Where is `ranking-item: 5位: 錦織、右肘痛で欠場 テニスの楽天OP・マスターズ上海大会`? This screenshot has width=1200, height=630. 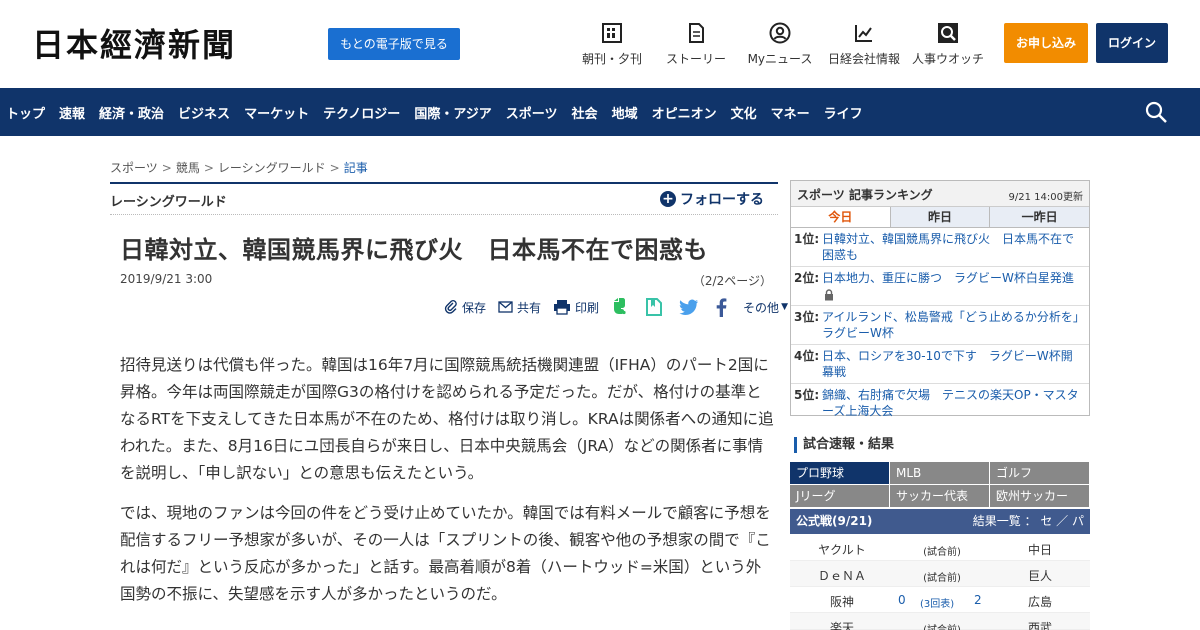
ranking-item: 5位: 錦織、右肘痛で欠場 テニスの楽天OP・マスターズ上海大会 is located at coordinates (940, 403).